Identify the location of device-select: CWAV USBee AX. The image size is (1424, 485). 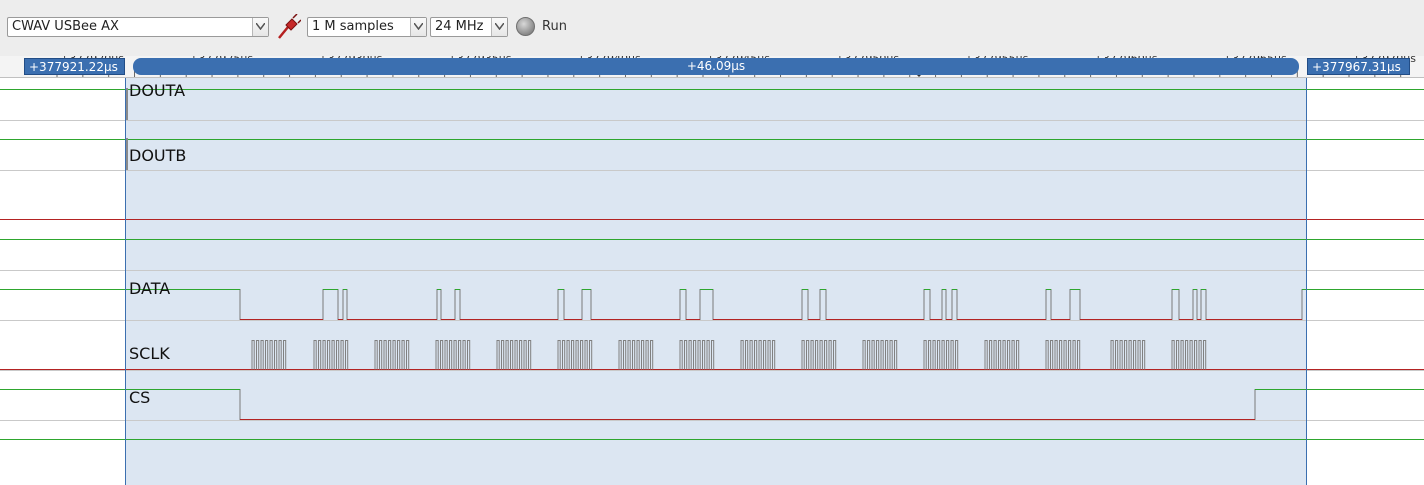
(138, 27).